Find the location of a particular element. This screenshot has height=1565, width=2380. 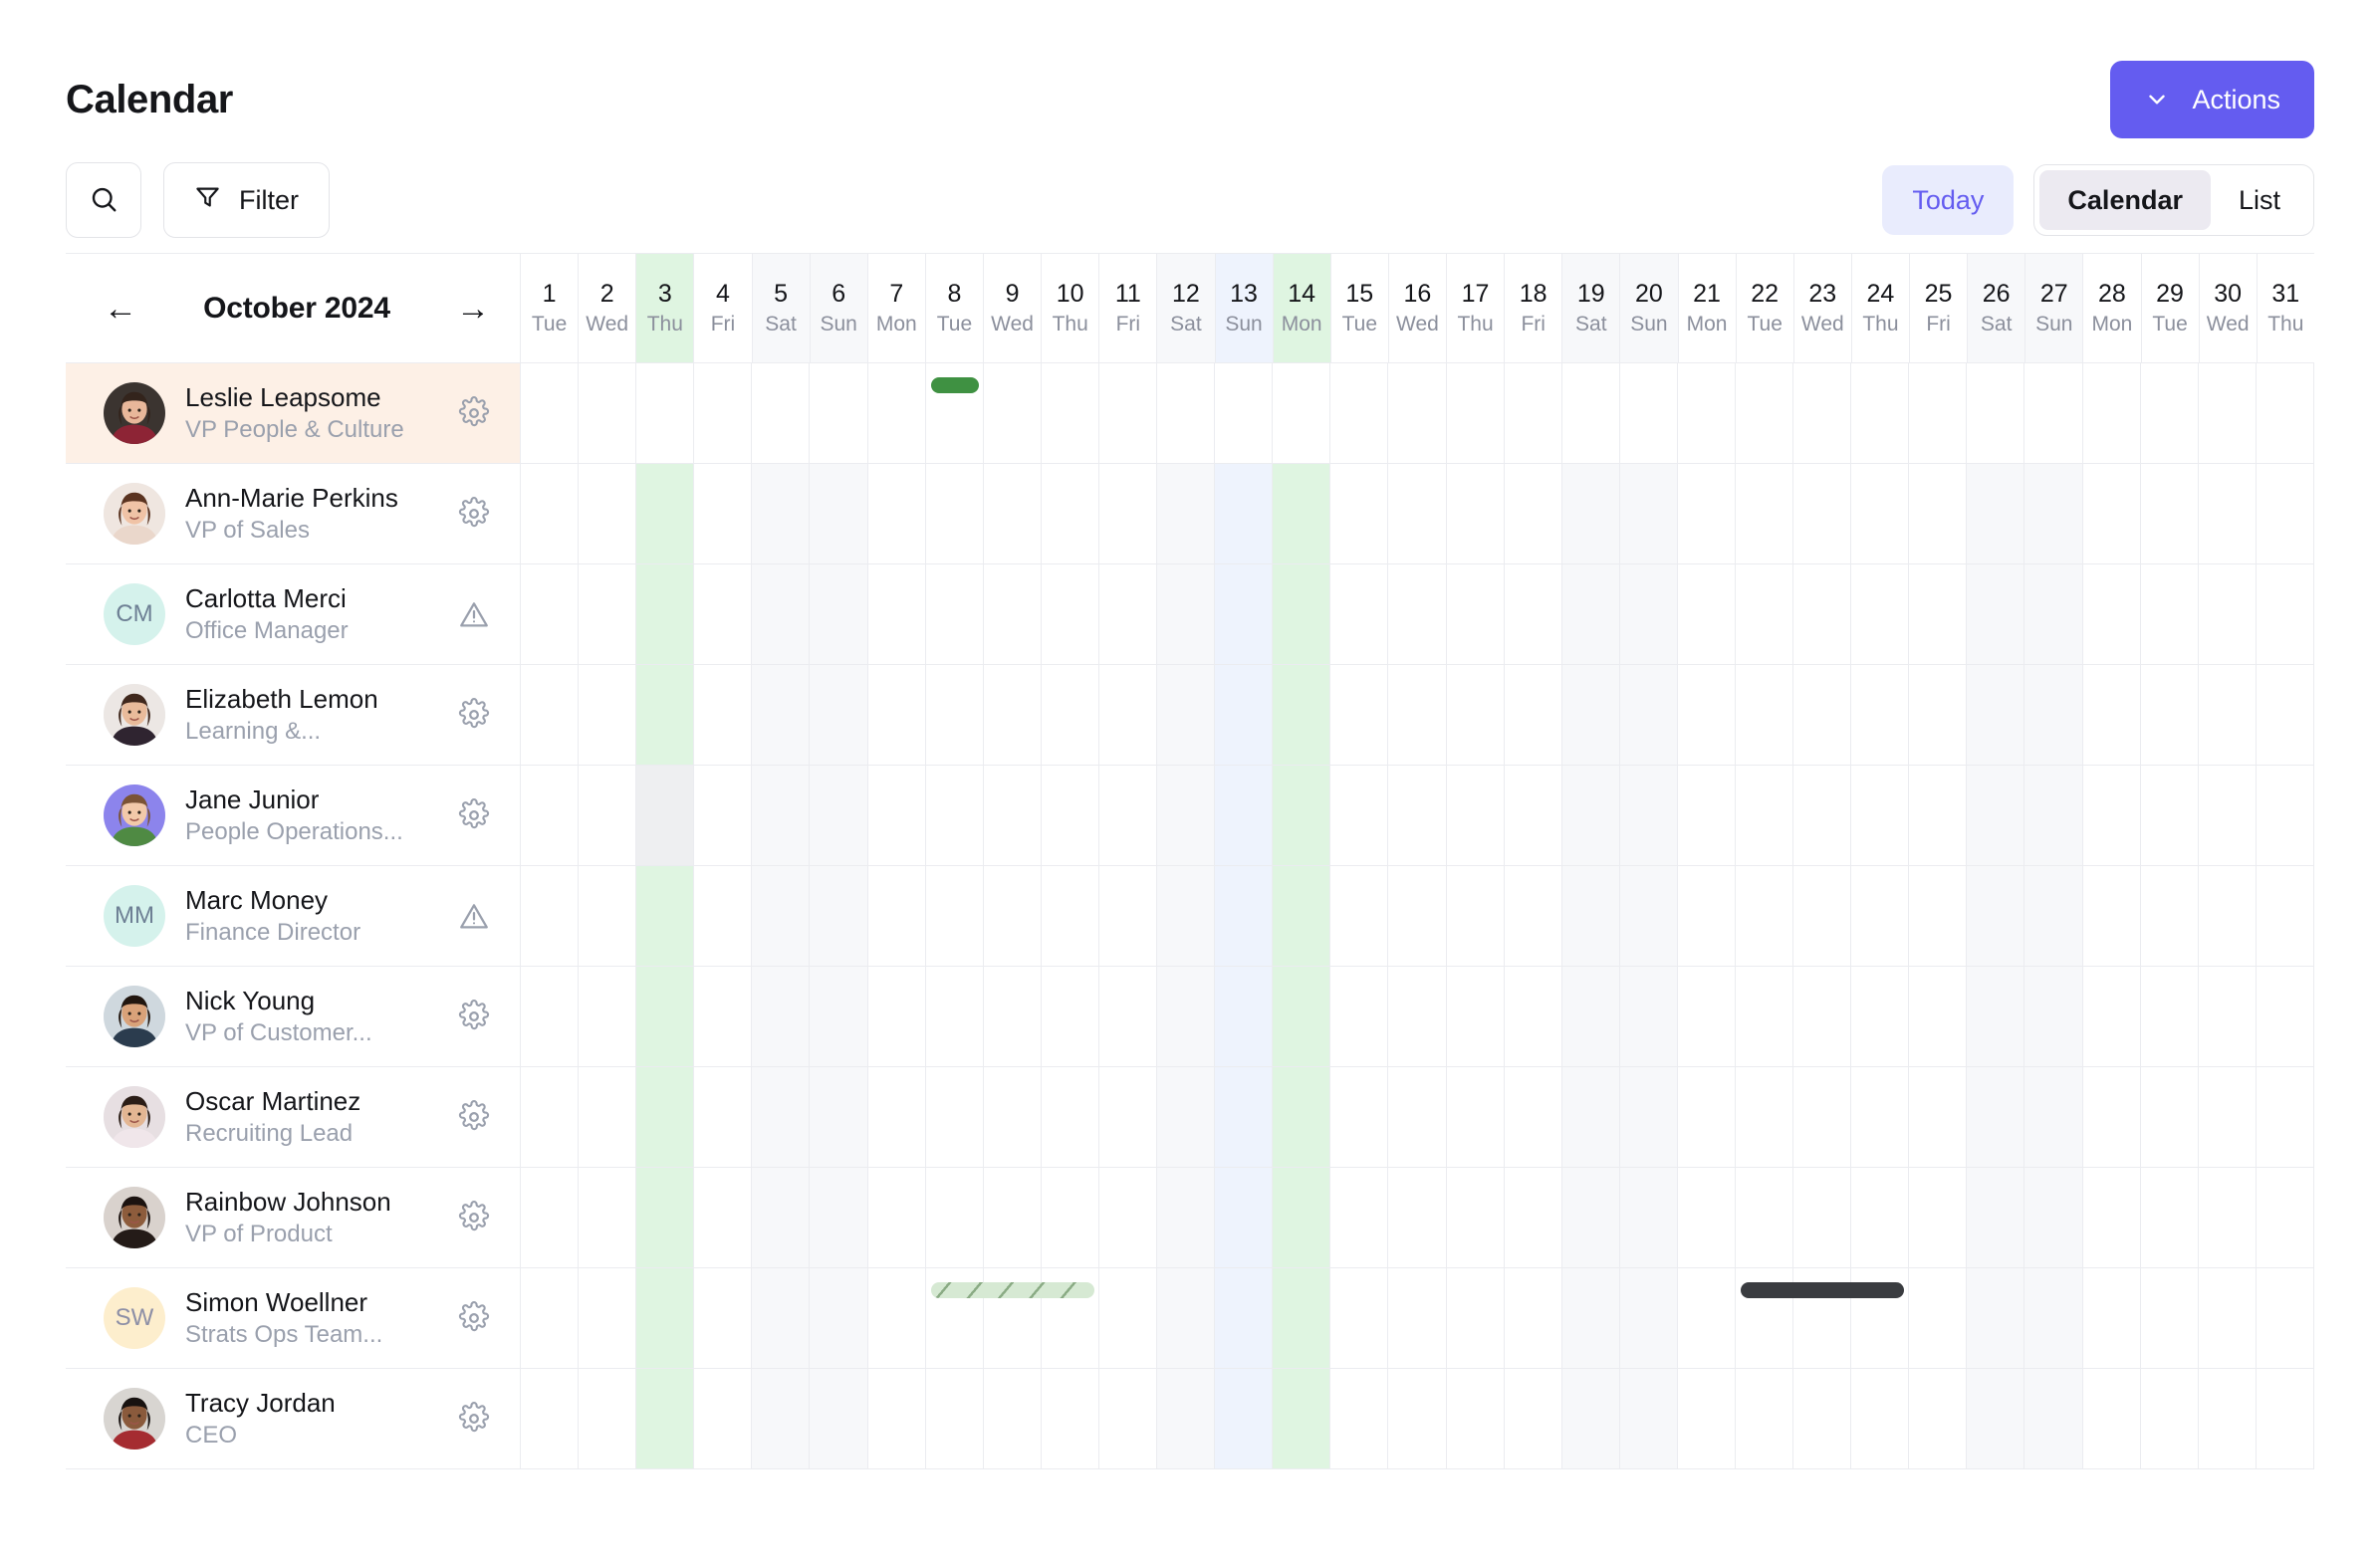

person-cell: Ann-Marie Perkins VP of Sales is located at coordinates (293, 513).